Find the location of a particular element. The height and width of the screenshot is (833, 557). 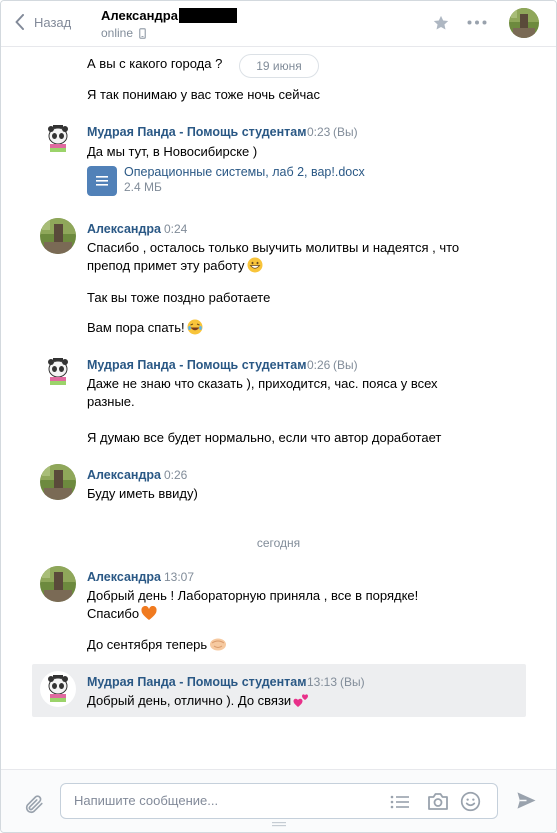

back-button: Назад is located at coordinates (43, 22).